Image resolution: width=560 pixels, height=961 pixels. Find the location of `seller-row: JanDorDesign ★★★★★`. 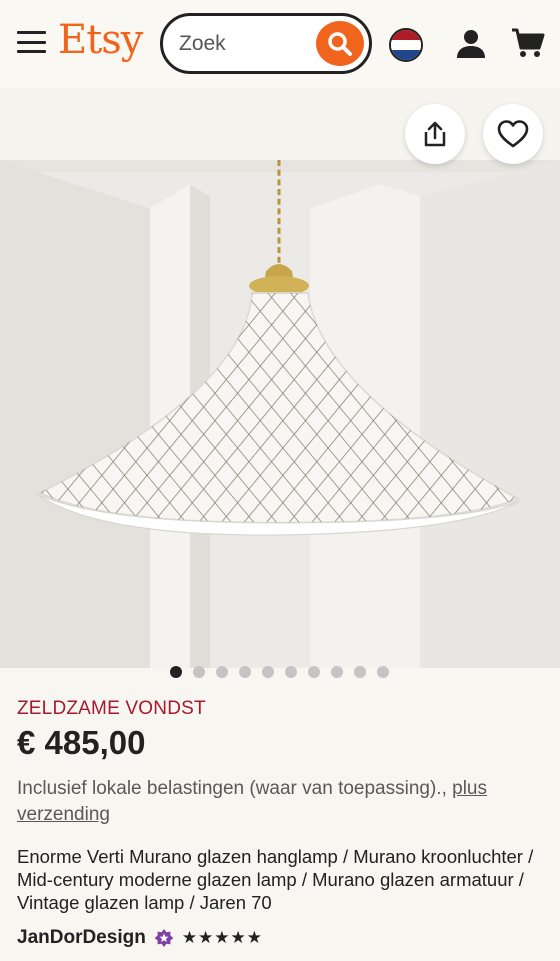

seller-row: JanDorDesign ★★★★★ is located at coordinates (140, 938).